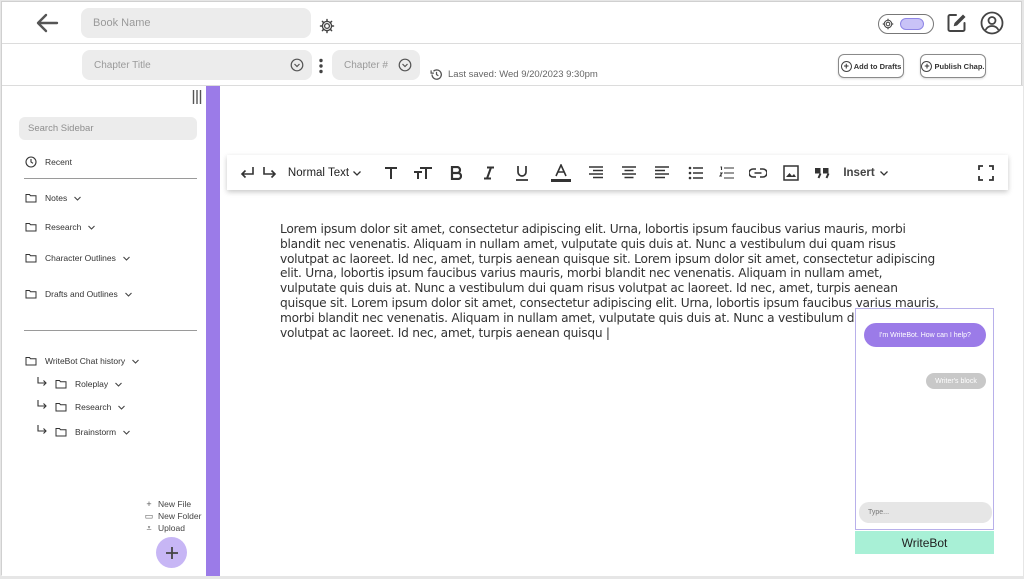 This screenshot has width=1024, height=579. I want to click on toggle-switch, so click(912, 24).